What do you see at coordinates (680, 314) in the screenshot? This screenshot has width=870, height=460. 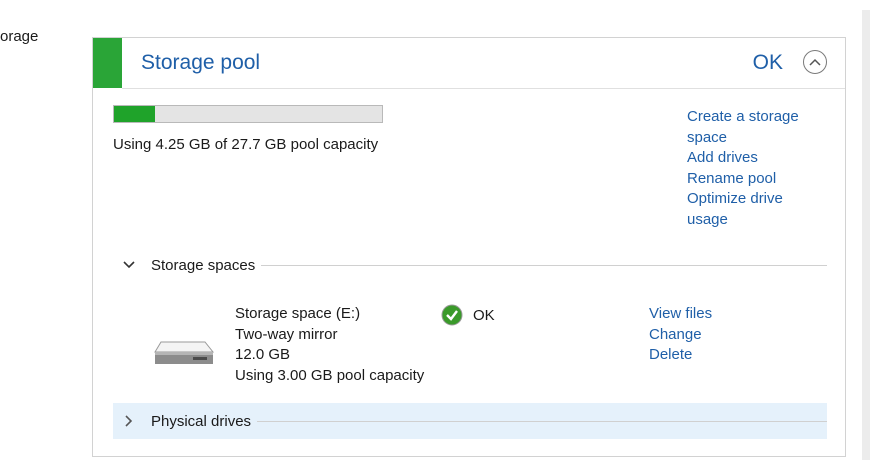 I see `view-files-link: View files` at bounding box center [680, 314].